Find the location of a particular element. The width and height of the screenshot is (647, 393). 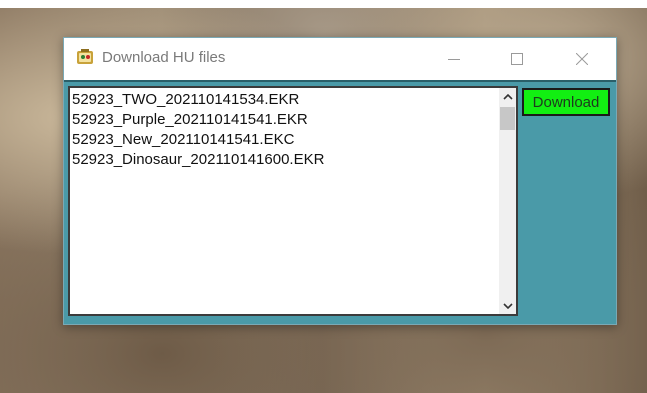

download-button: Download is located at coordinates (566, 102).